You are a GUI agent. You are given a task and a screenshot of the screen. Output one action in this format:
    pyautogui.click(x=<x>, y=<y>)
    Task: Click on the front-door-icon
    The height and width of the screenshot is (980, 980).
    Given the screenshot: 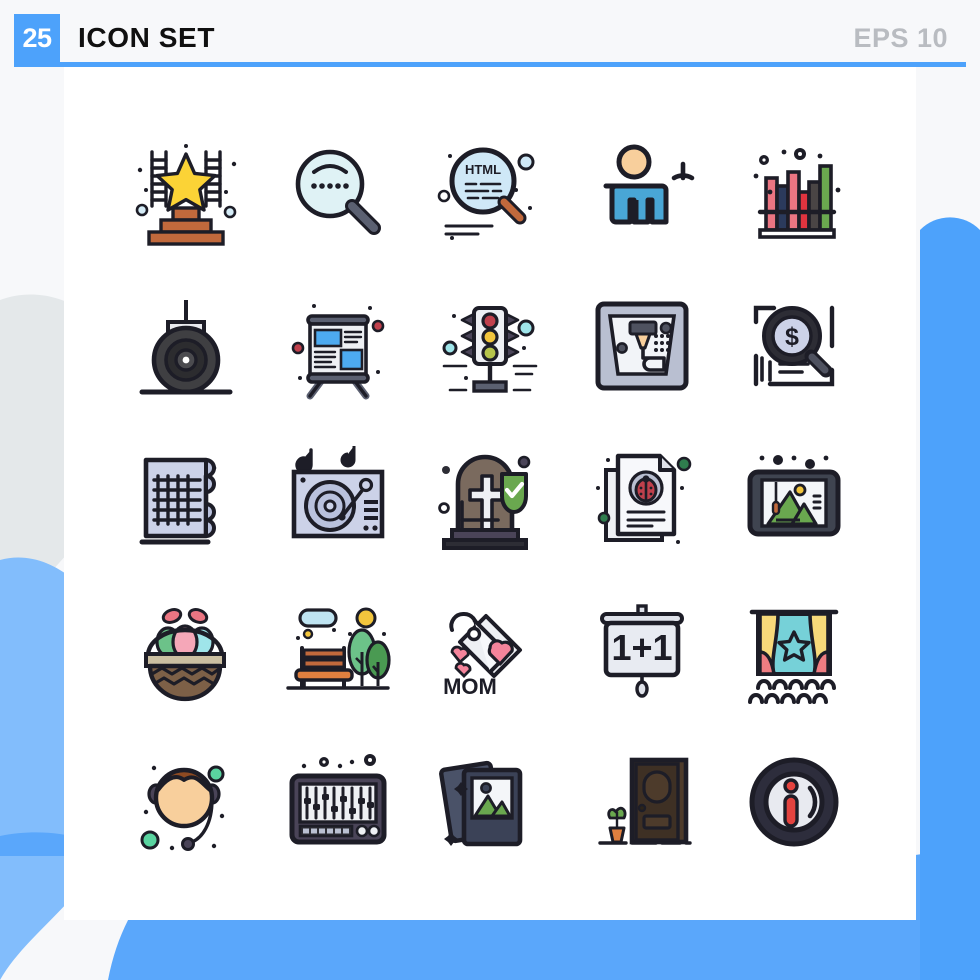 What is the action you would take?
    pyautogui.click(x=645, y=801)
    